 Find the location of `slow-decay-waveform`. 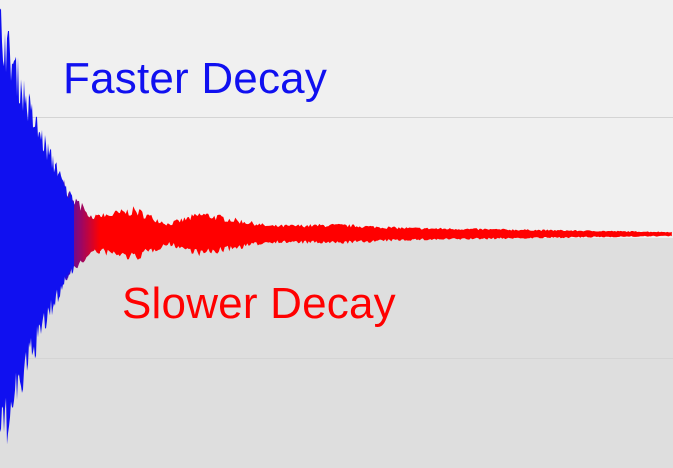

slow-decay-waveform is located at coordinates (369, 233).